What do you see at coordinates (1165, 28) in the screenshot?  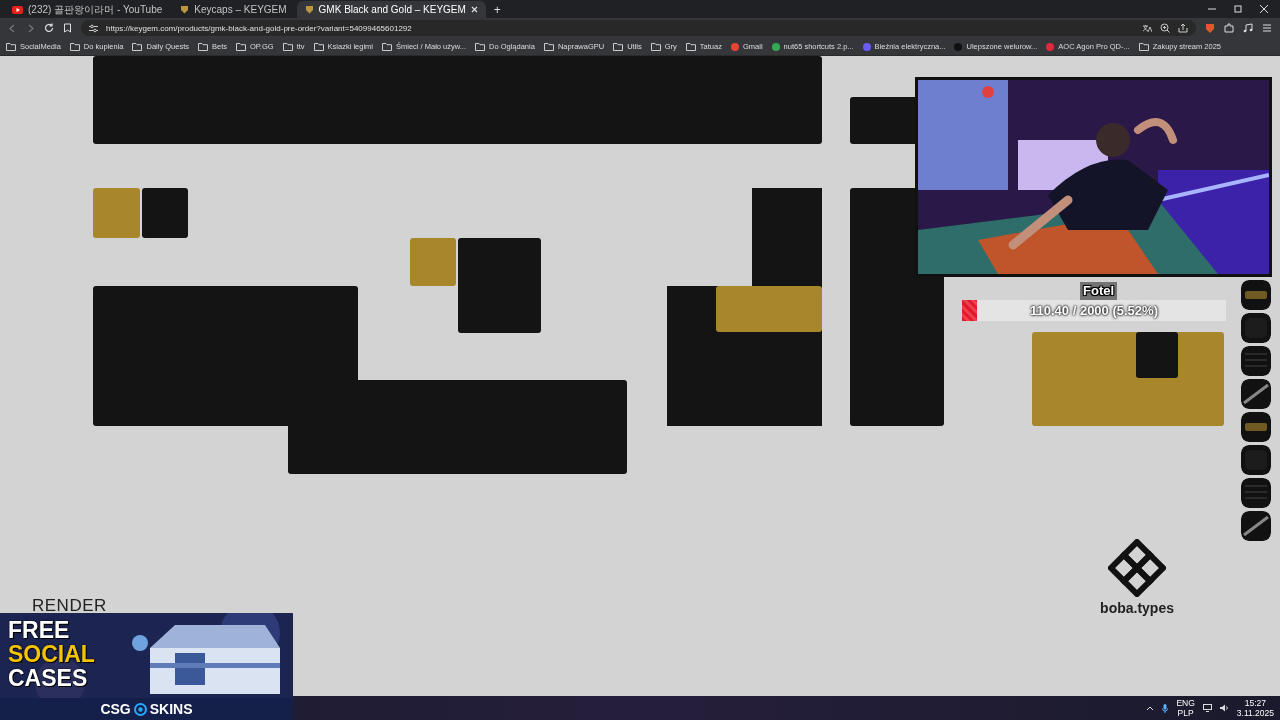 I see `zoom-icon` at bounding box center [1165, 28].